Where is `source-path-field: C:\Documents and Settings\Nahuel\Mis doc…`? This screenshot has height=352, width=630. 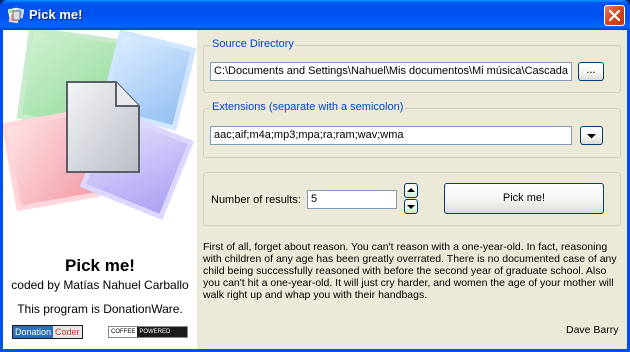
source-path-field: C:\Documents and Settings\Nahuel\Mis doc… is located at coordinates (391, 71).